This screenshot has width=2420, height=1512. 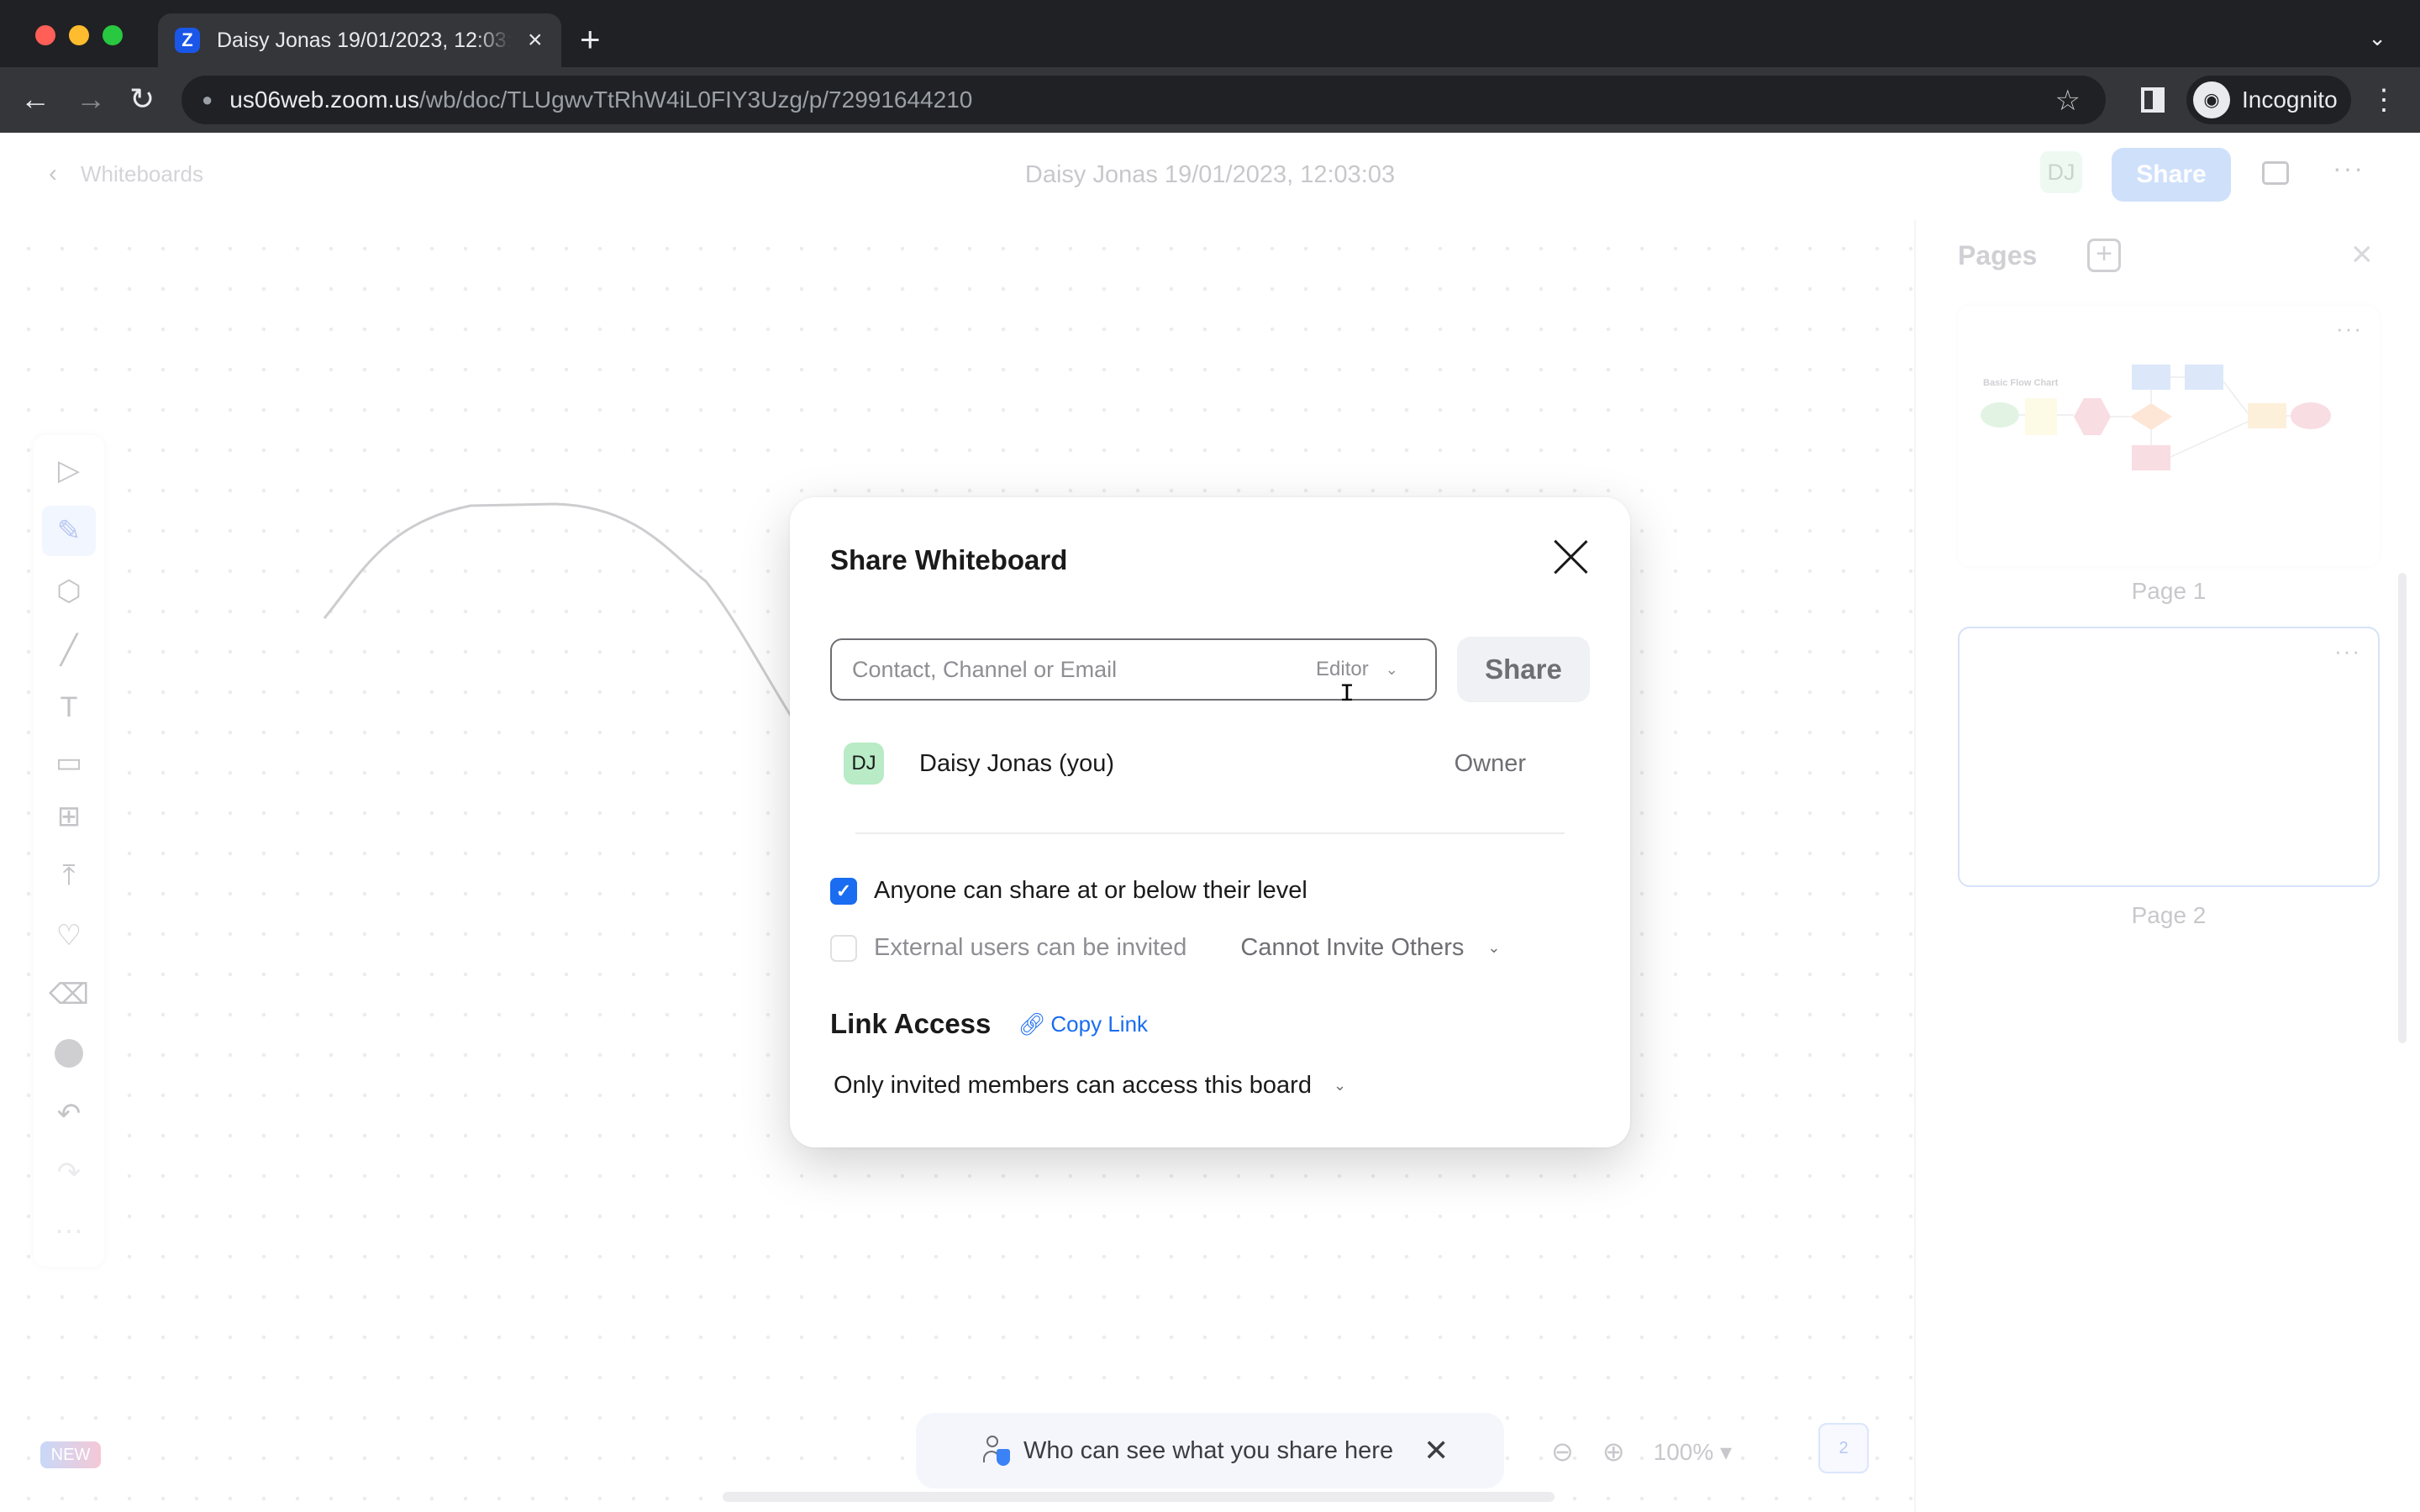 I want to click on tool-upload: ⤒, so click(x=69, y=875).